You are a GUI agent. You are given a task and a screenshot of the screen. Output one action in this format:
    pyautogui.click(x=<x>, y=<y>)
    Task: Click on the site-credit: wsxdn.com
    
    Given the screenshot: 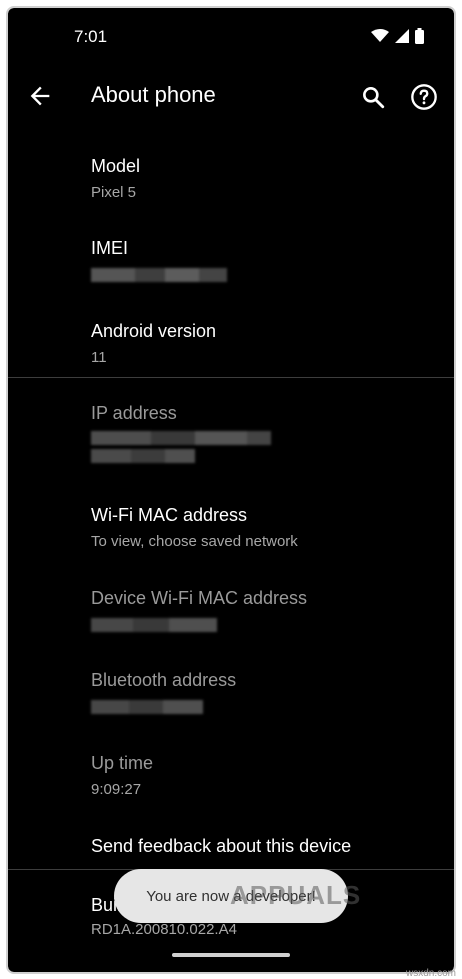 What is the action you would take?
    pyautogui.click(x=430, y=973)
    